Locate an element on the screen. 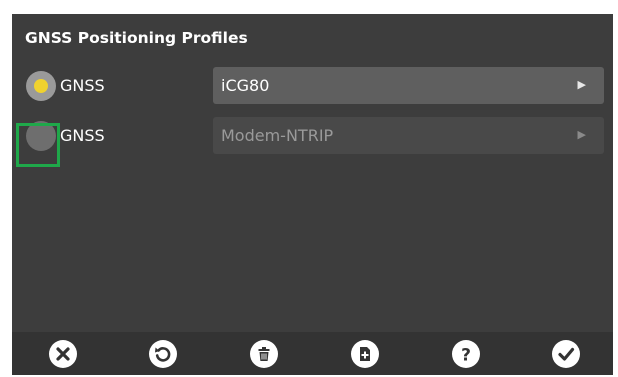  profile-row-1: GNSS iCG80 ▶ is located at coordinates (312, 86).